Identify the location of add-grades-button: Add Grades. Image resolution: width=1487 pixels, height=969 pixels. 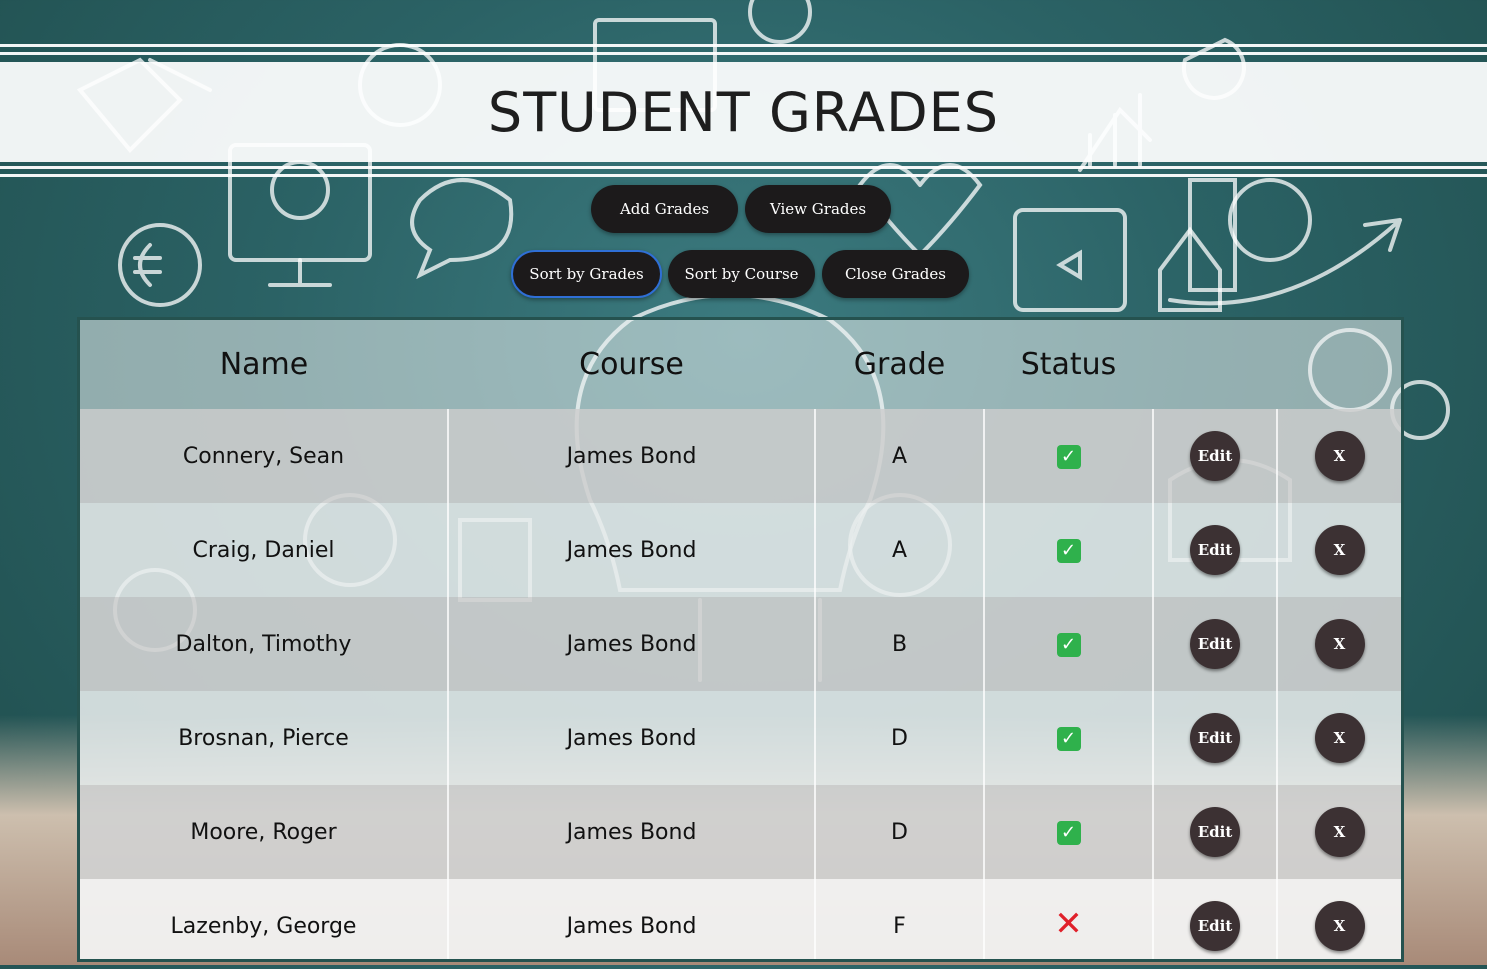
(664, 209).